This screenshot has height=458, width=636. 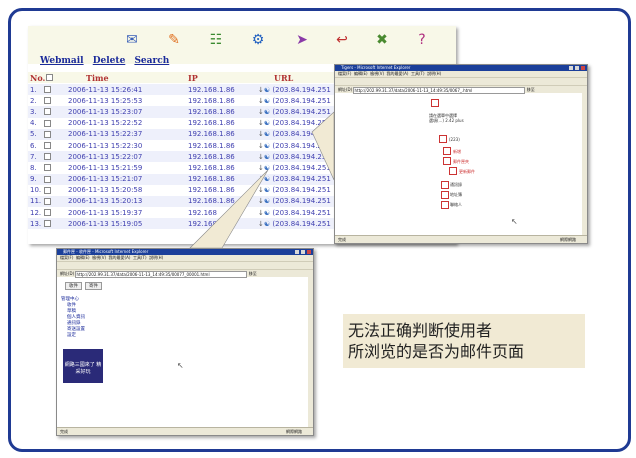 I want to click on callout-left, so click(x=229, y=209).